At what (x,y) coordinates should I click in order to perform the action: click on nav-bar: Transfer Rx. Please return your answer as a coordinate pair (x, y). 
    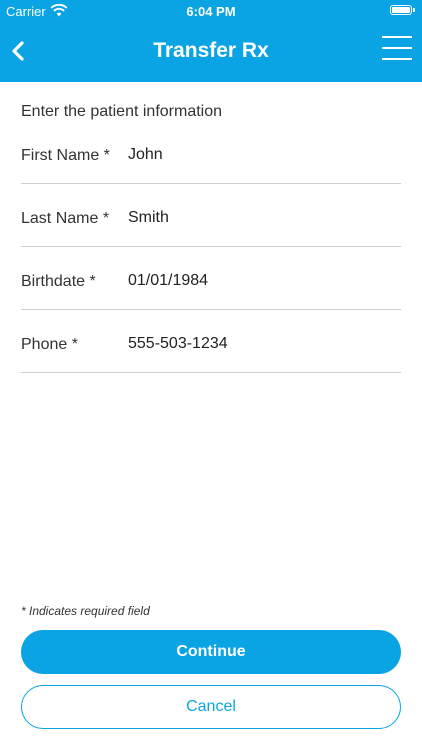
    Looking at the image, I should click on (211, 52).